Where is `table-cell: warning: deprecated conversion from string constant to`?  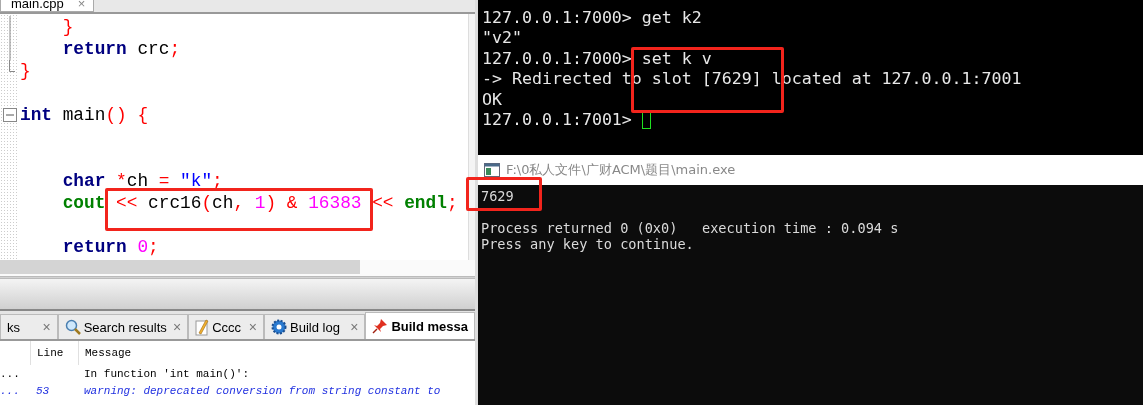
table-cell: warning: deprecated conversion from string constant to is located at coordinates (262, 390).